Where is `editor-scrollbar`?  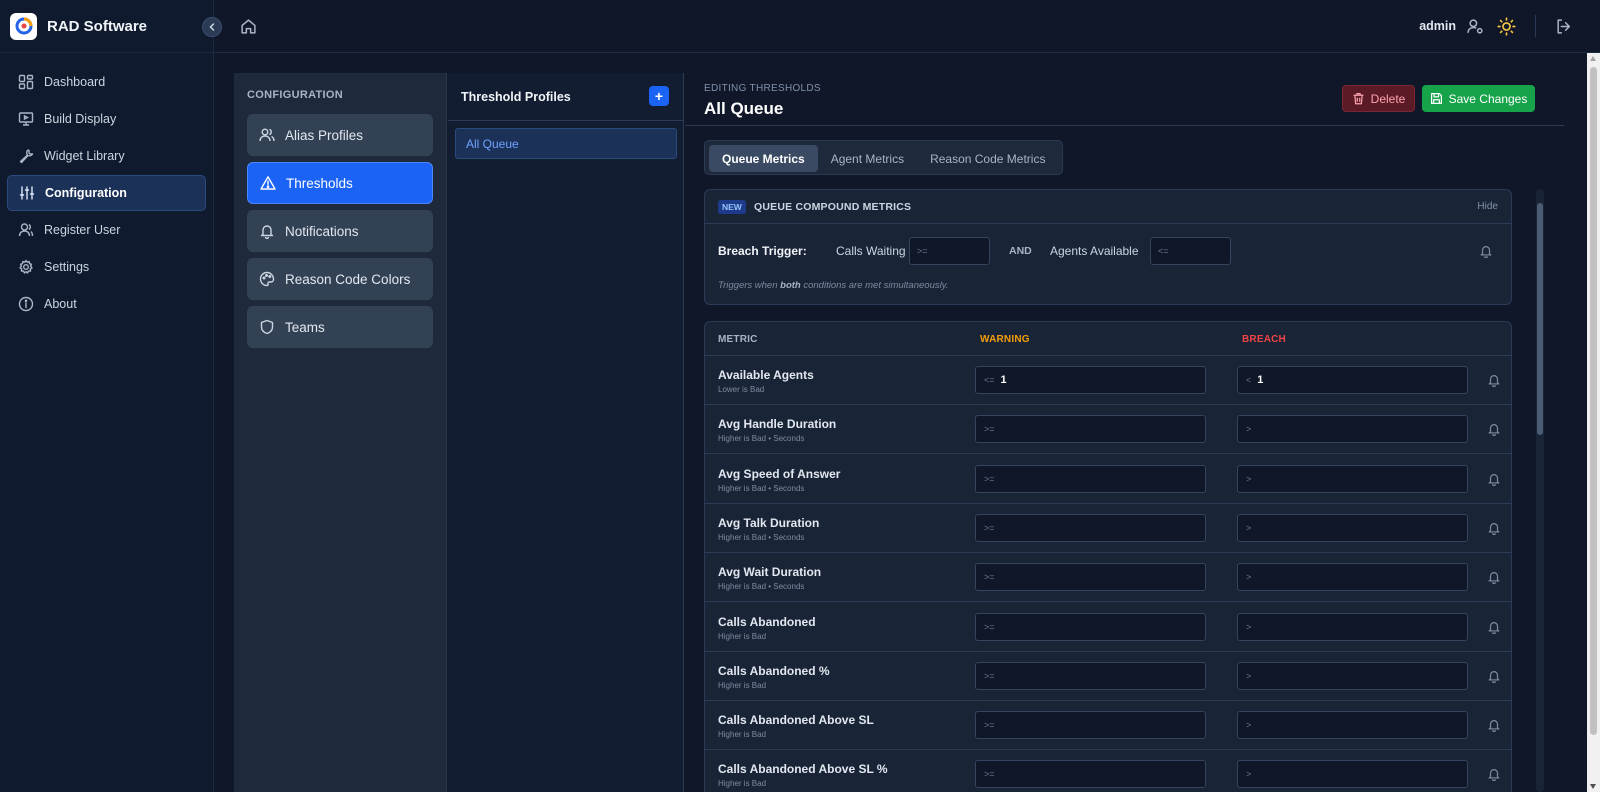
editor-scrollbar is located at coordinates (1540, 490).